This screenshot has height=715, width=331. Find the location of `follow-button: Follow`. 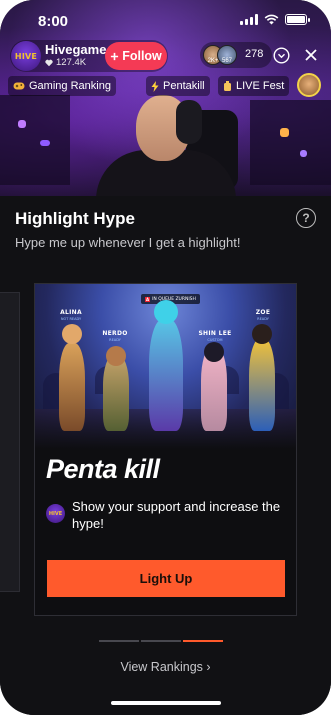

follow-button: Follow is located at coordinates (136, 56).